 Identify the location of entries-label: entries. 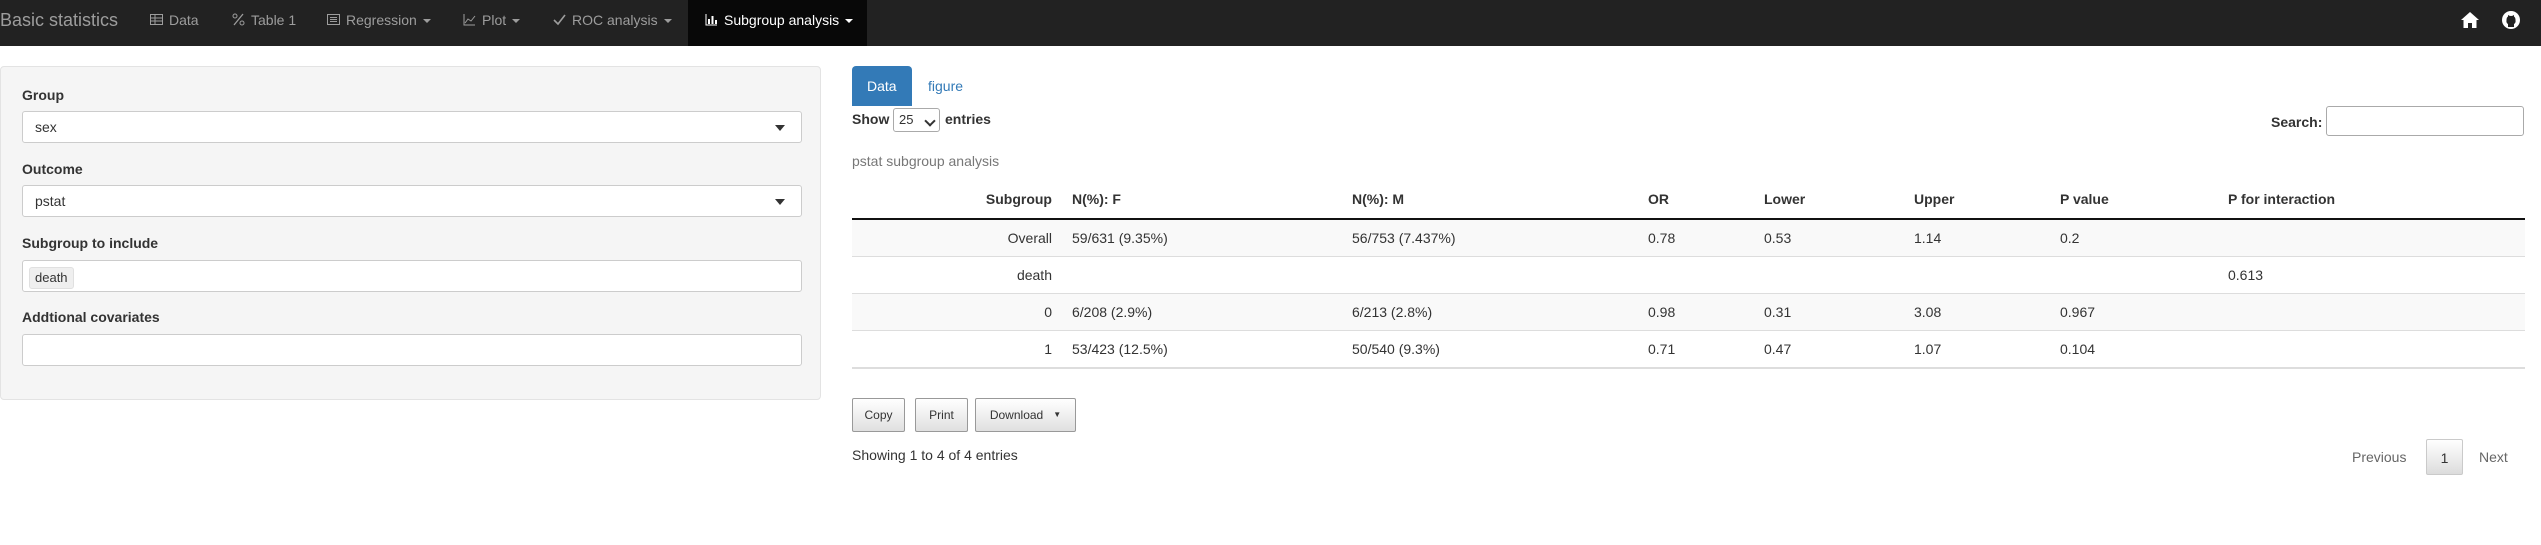
(968, 119).